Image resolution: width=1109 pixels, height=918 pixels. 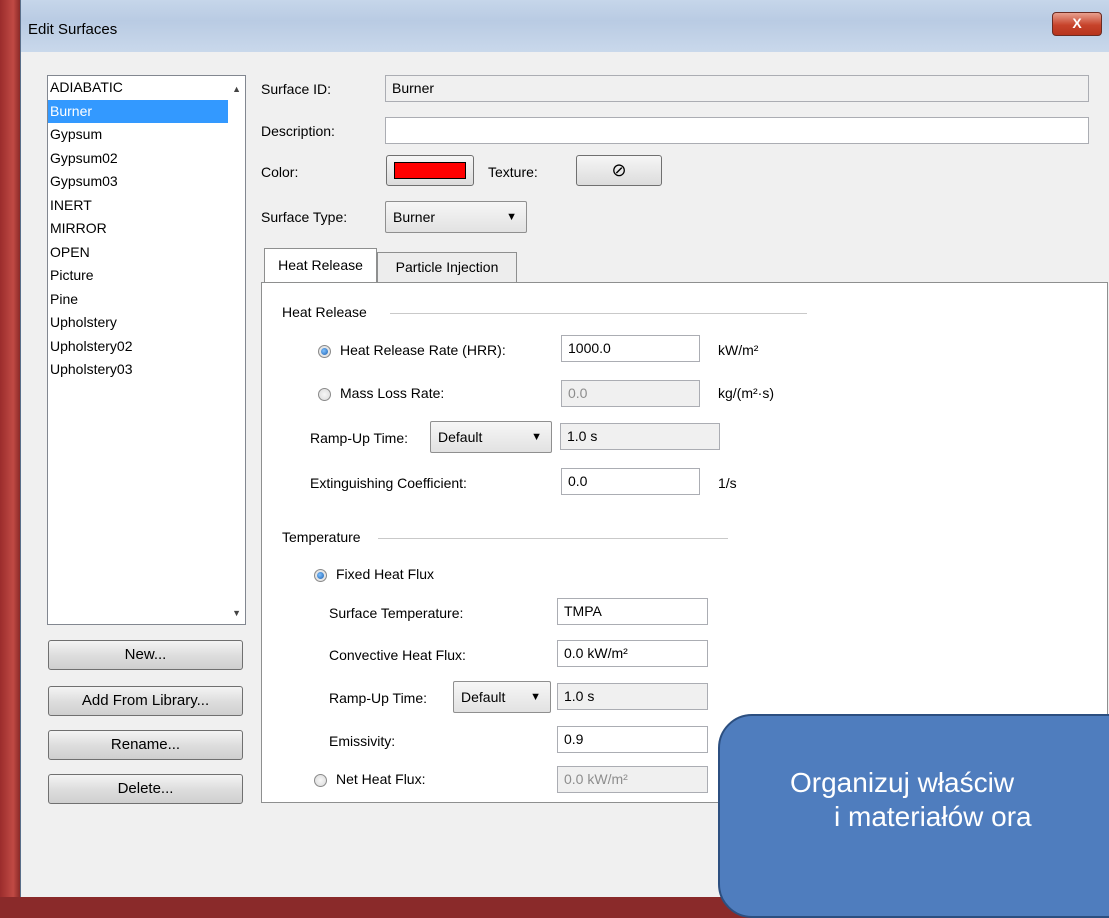 What do you see at coordinates (320, 575) in the screenshot?
I see `fixed-heat-flux-radio` at bounding box center [320, 575].